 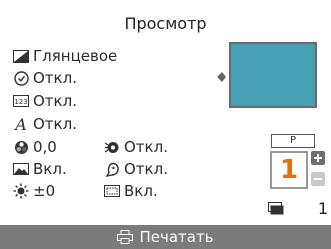 I want to click on image-optimize-icon, so click(x=21, y=169).